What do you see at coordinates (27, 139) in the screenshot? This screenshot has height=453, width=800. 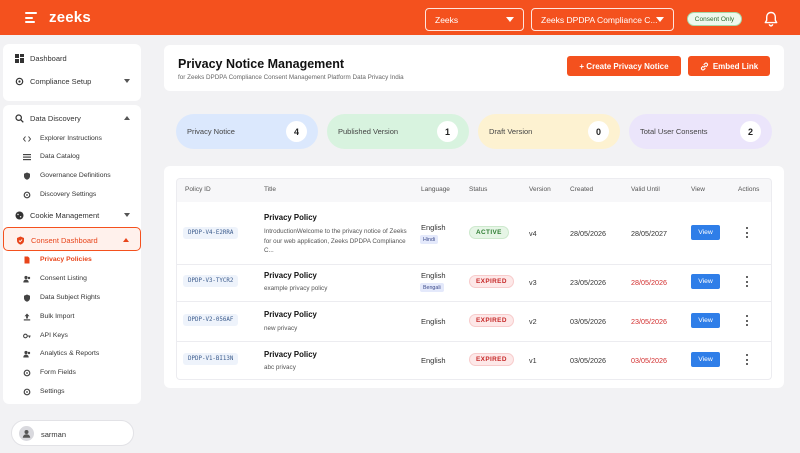 I see `code-icon` at bounding box center [27, 139].